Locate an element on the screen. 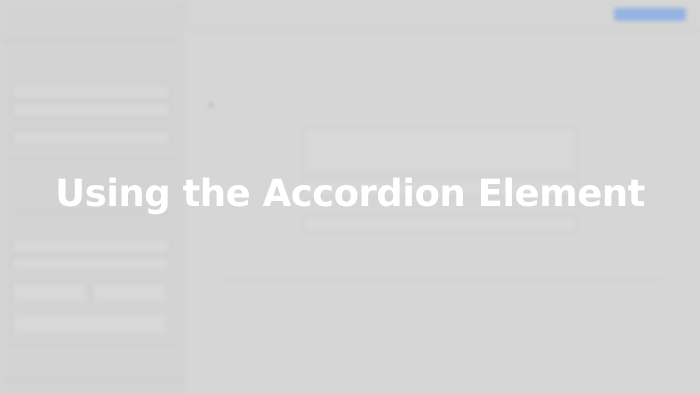 The width and height of the screenshot is (700, 394). sidebar-header is located at coordinates (91, 20).